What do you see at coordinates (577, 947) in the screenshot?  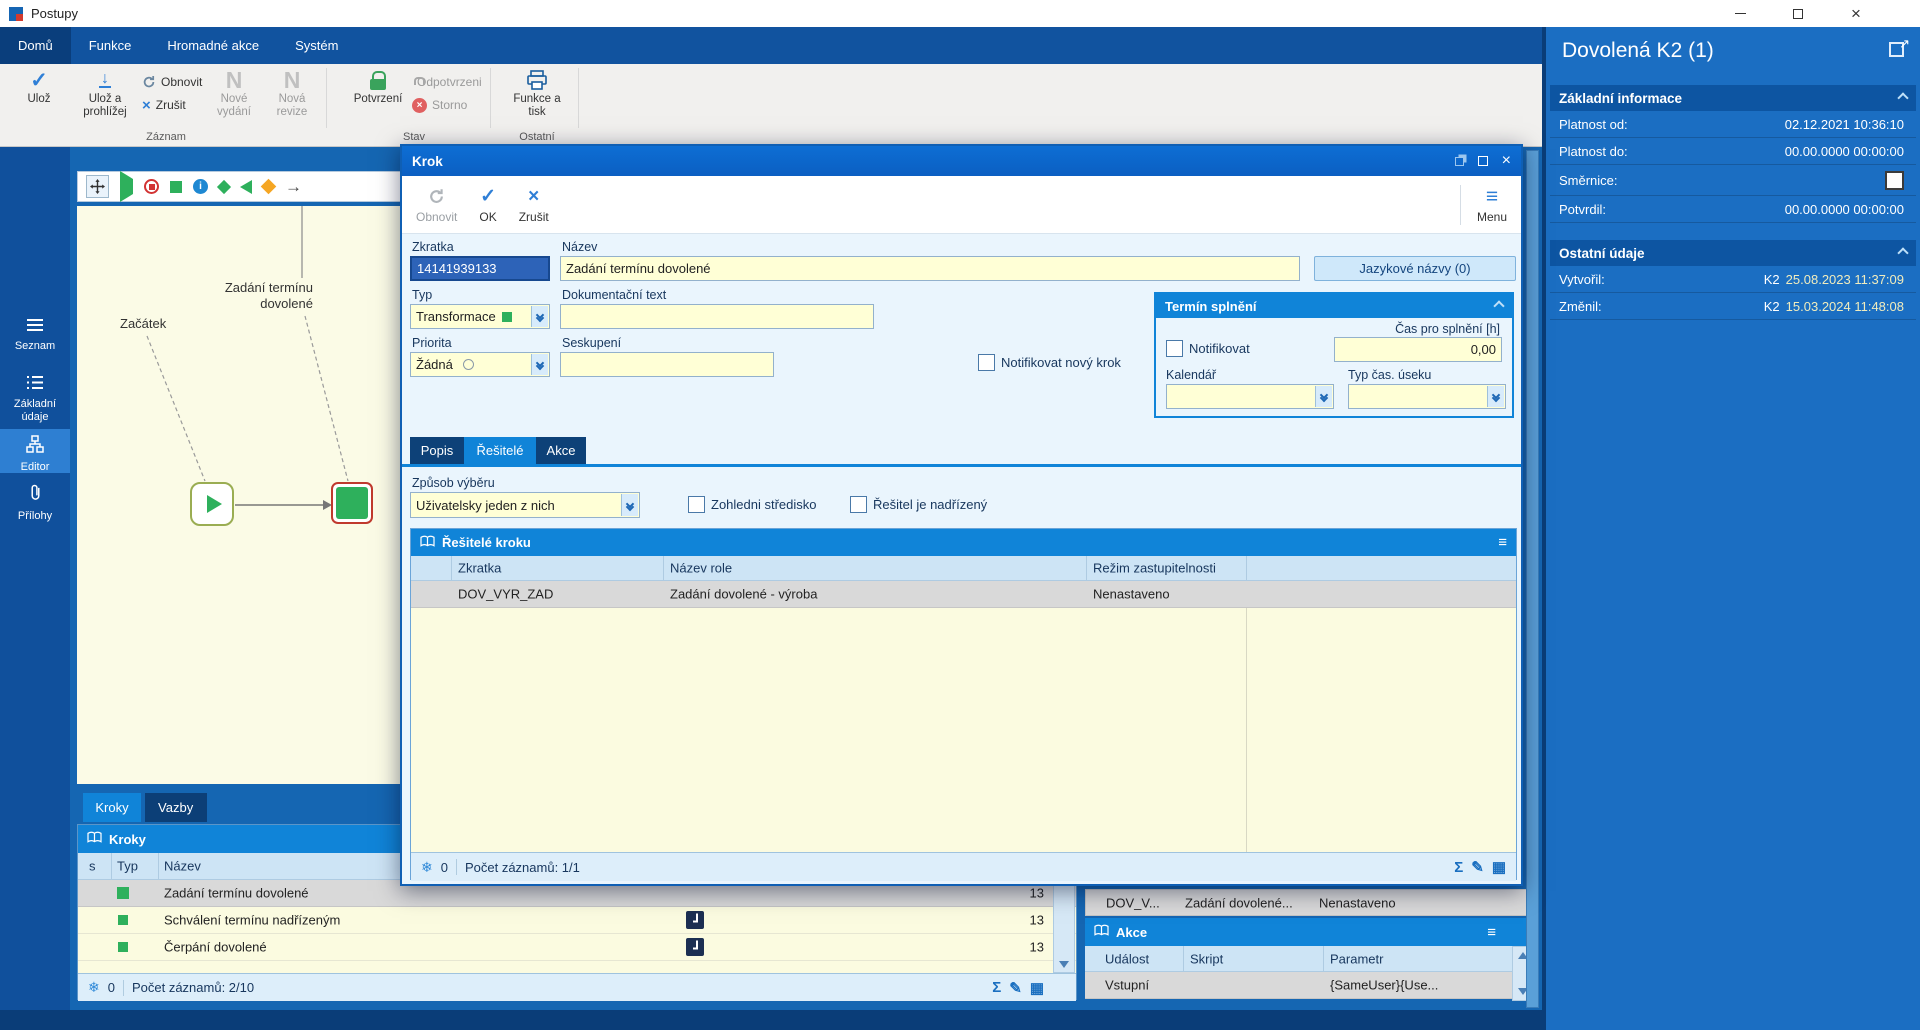 I see `table-row: Čerpání dovolené 13` at bounding box center [577, 947].